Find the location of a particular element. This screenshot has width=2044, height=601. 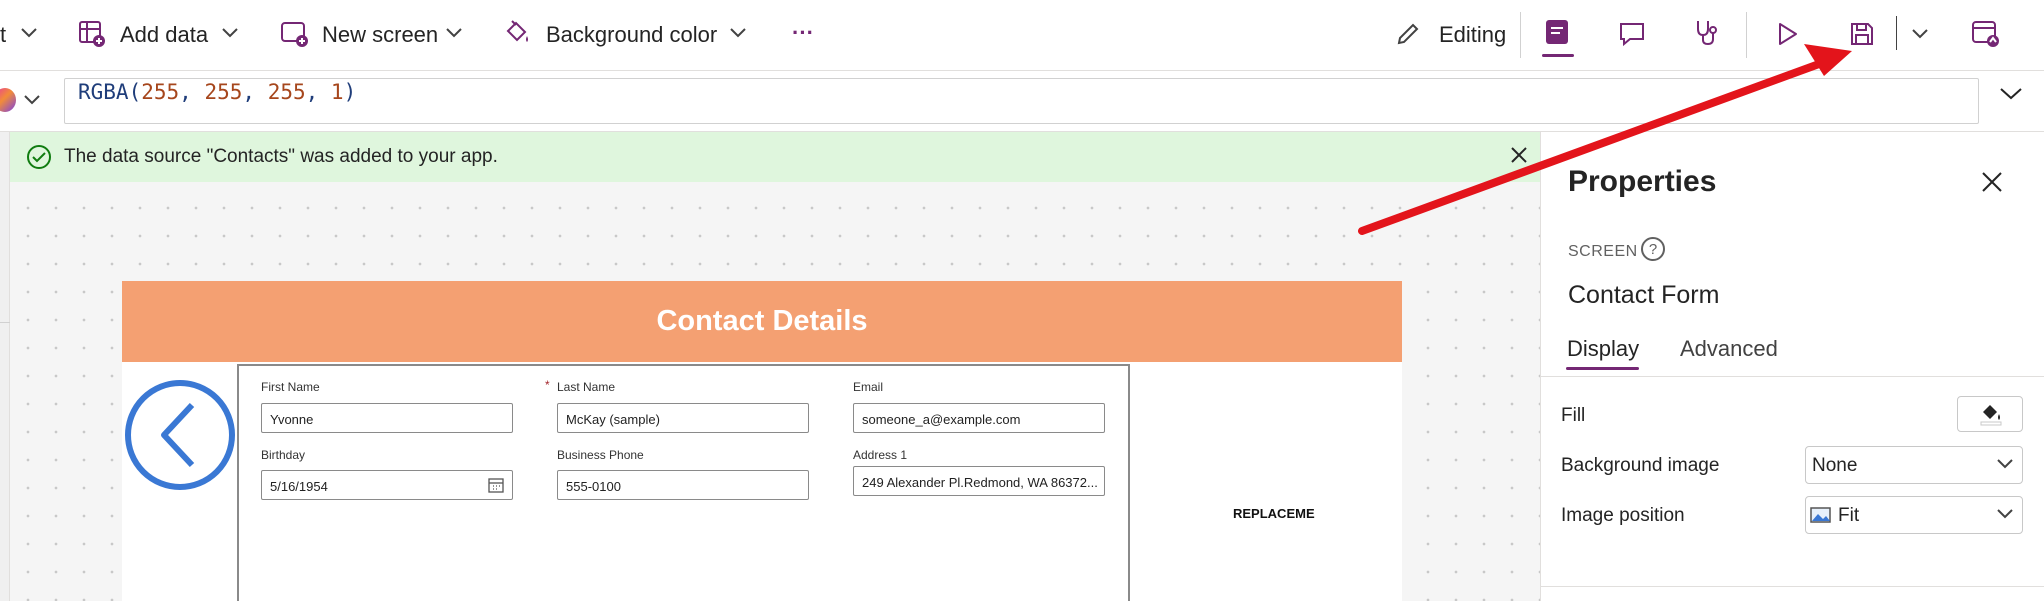

field-label: Business Phone is located at coordinates (600, 455).